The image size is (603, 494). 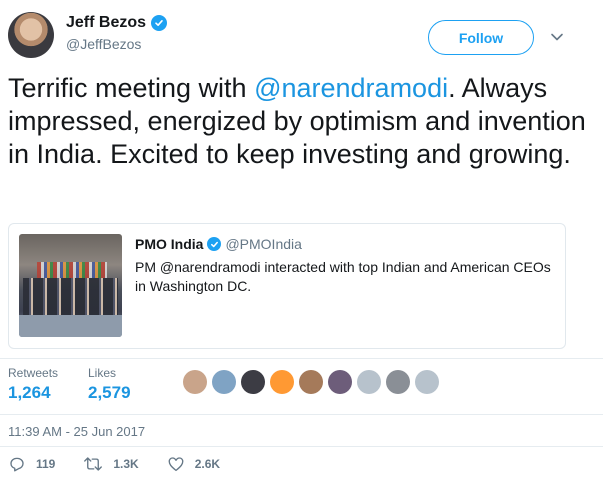 I want to click on follow-button: Follow, so click(x=481, y=37).